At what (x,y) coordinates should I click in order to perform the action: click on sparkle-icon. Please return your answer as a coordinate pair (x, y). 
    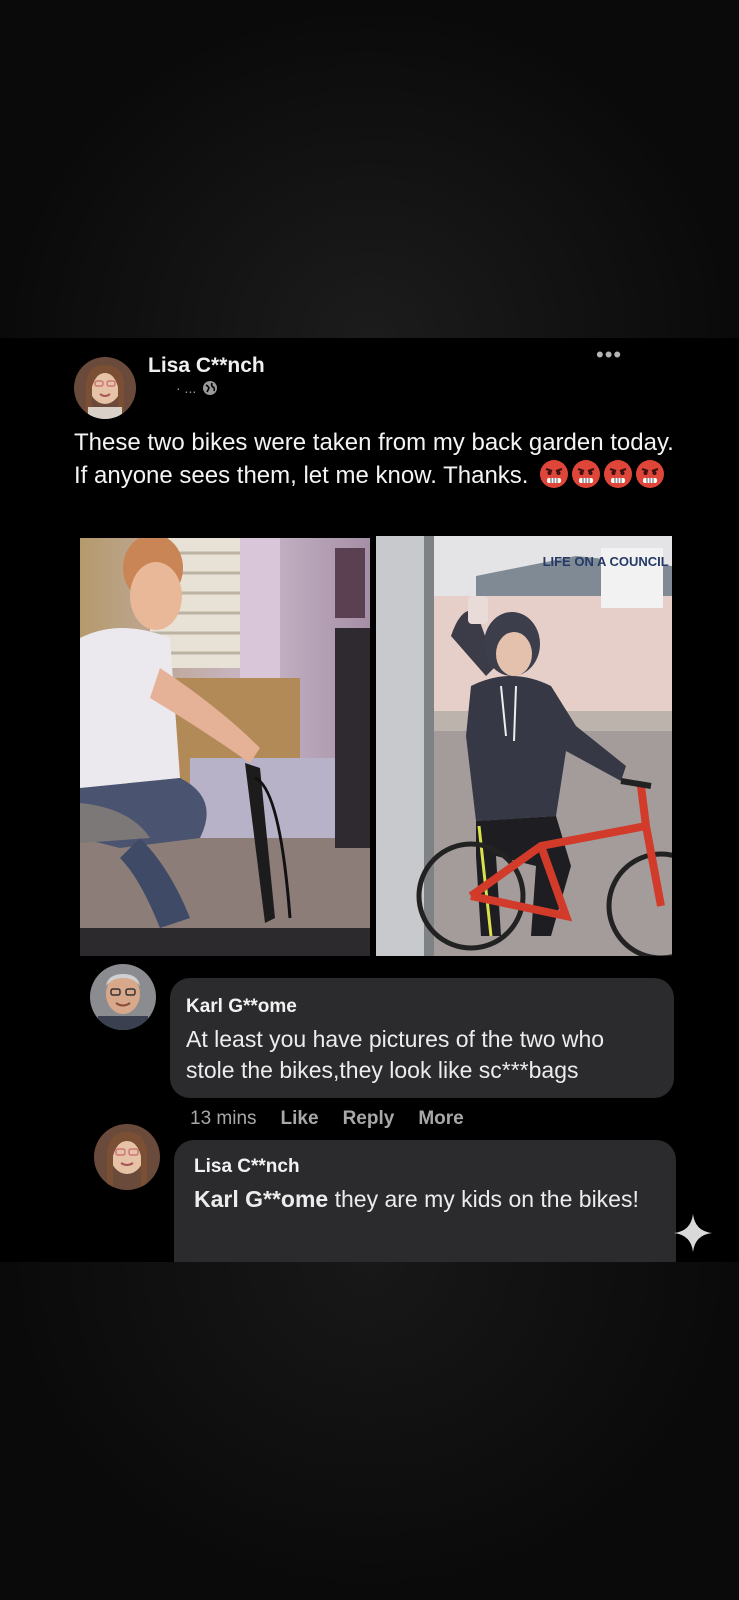
    Looking at the image, I should click on (693, 1233).